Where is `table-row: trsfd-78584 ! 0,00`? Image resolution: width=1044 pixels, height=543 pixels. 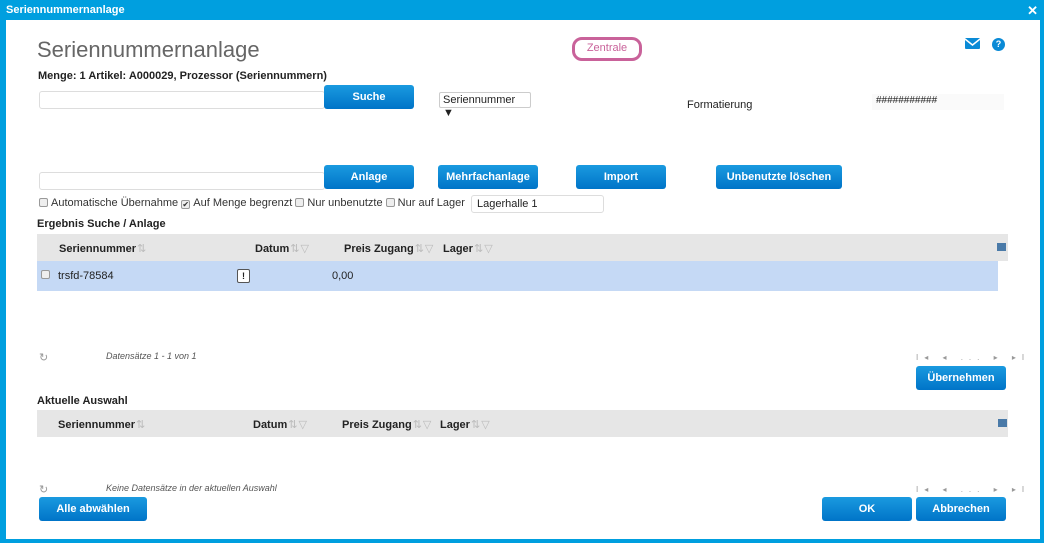 table-row: trsfd-78584 ! 0,00 is located at coordinates (517, 276).